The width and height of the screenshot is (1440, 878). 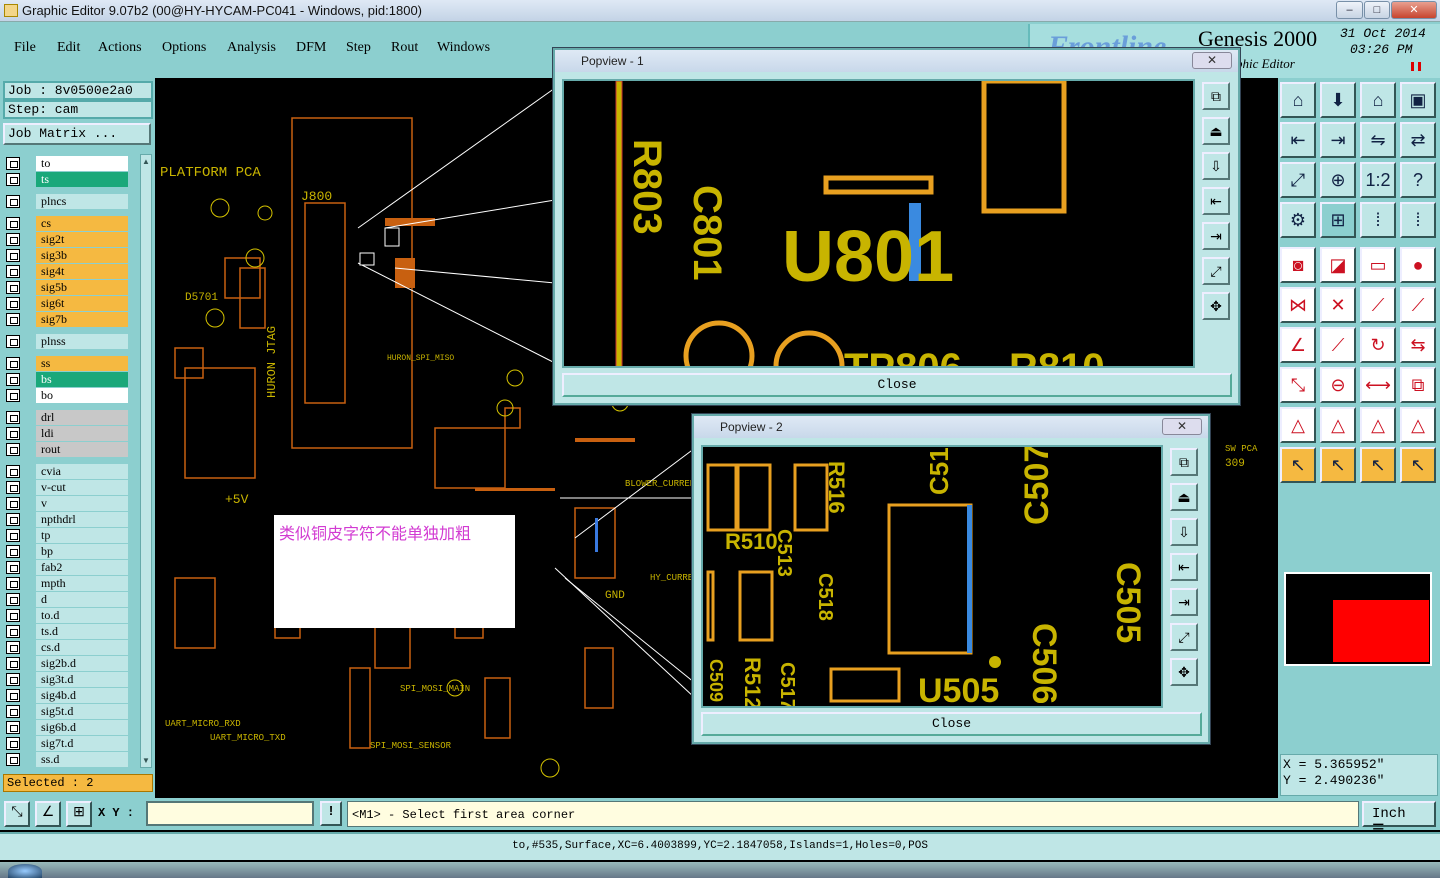 I want to click on layer-name: ts.d, so click(x=82, y=631).